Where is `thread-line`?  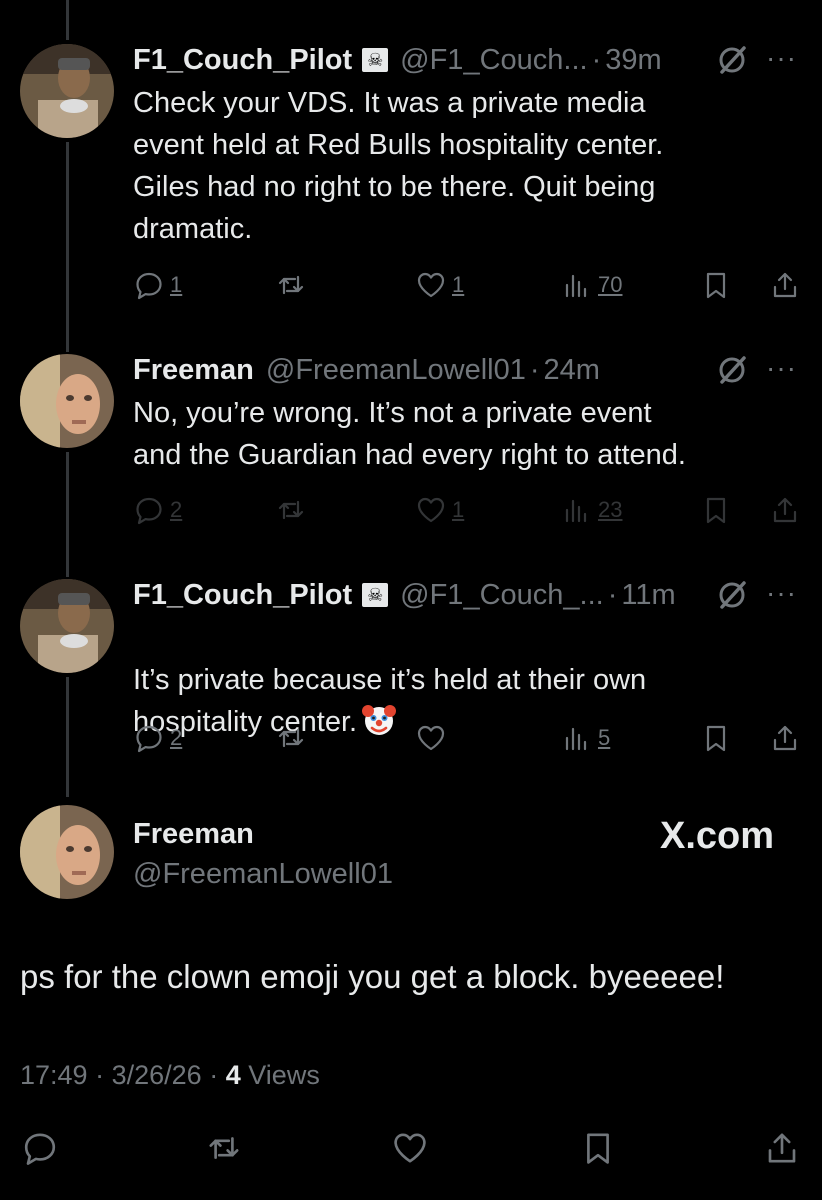
thread-line is located at coordinates (67, 20).